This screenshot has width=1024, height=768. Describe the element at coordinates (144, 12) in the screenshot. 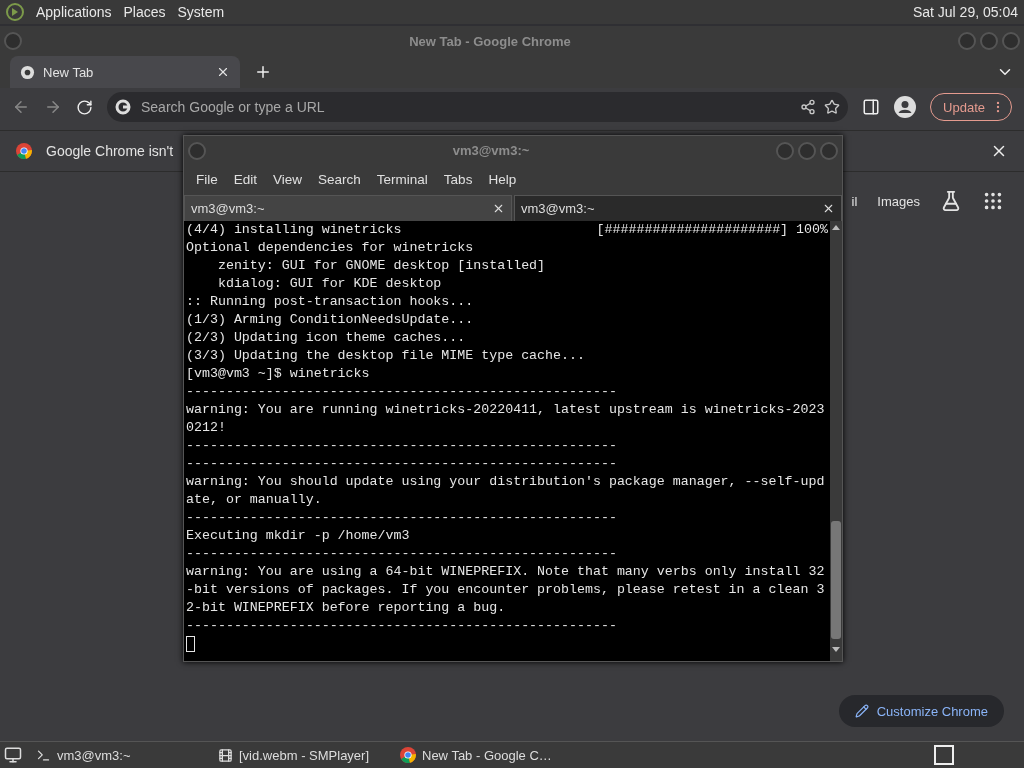

I see `panel-menu: Places` at that location.